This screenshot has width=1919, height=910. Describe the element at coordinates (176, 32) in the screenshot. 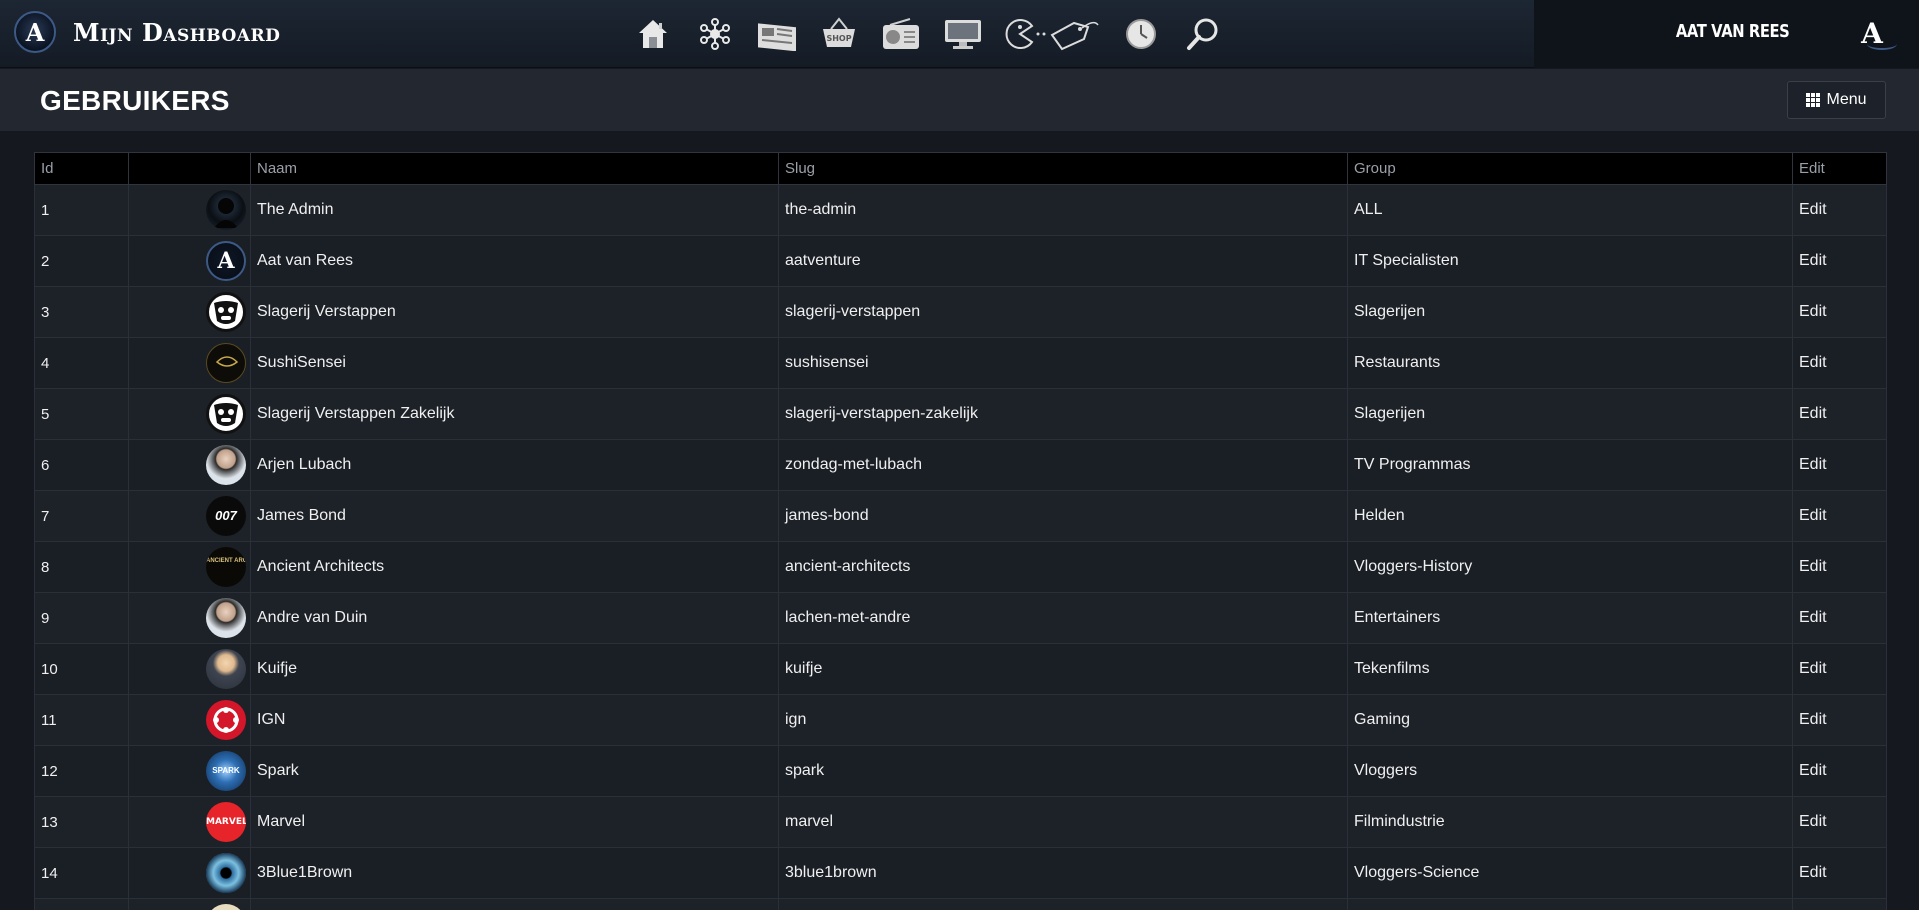

I see `brand-title: Mijn Dashboard` at that location.